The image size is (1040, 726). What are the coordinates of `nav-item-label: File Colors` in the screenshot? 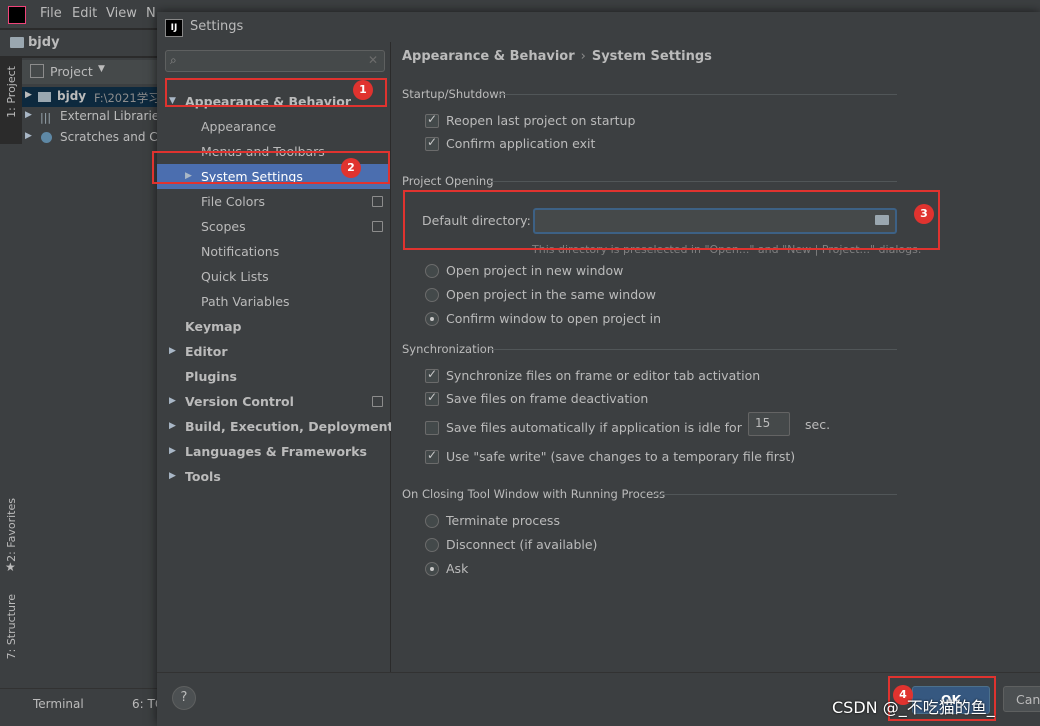 It's located at (233, 201).